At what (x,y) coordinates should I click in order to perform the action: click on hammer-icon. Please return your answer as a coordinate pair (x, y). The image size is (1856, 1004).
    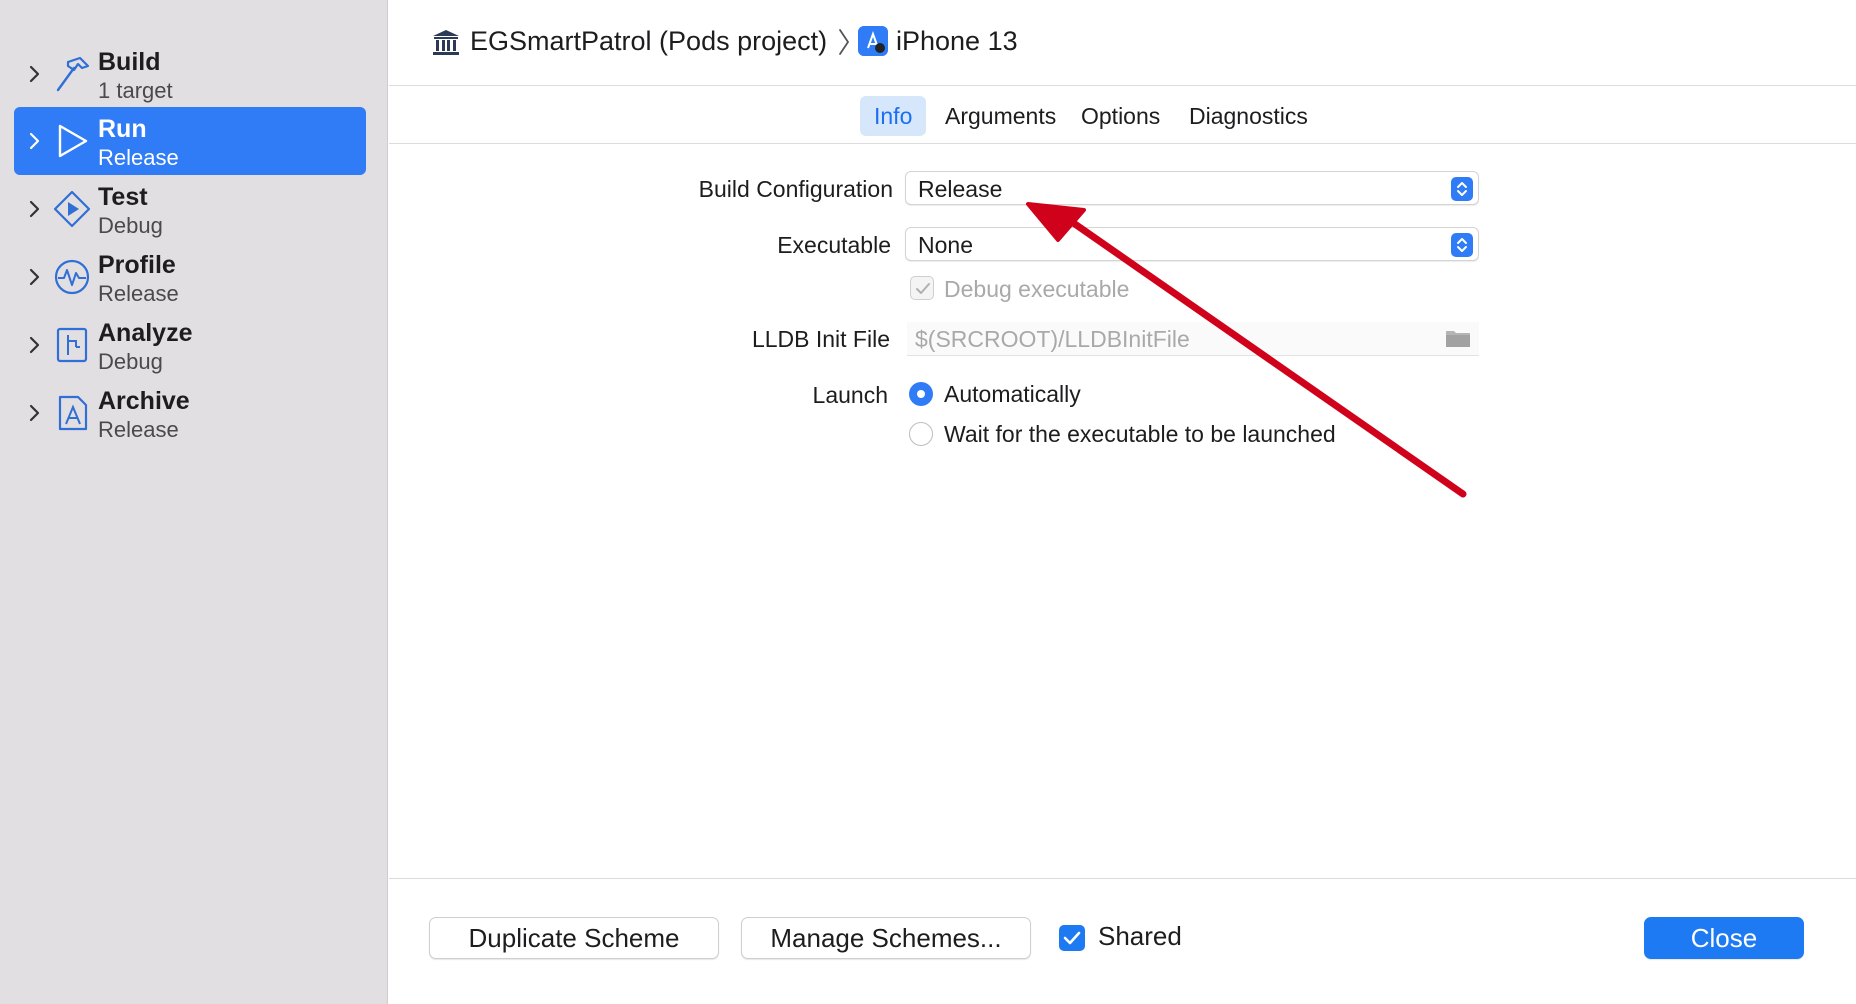
    Looking at the image, I should click on (73, 74).